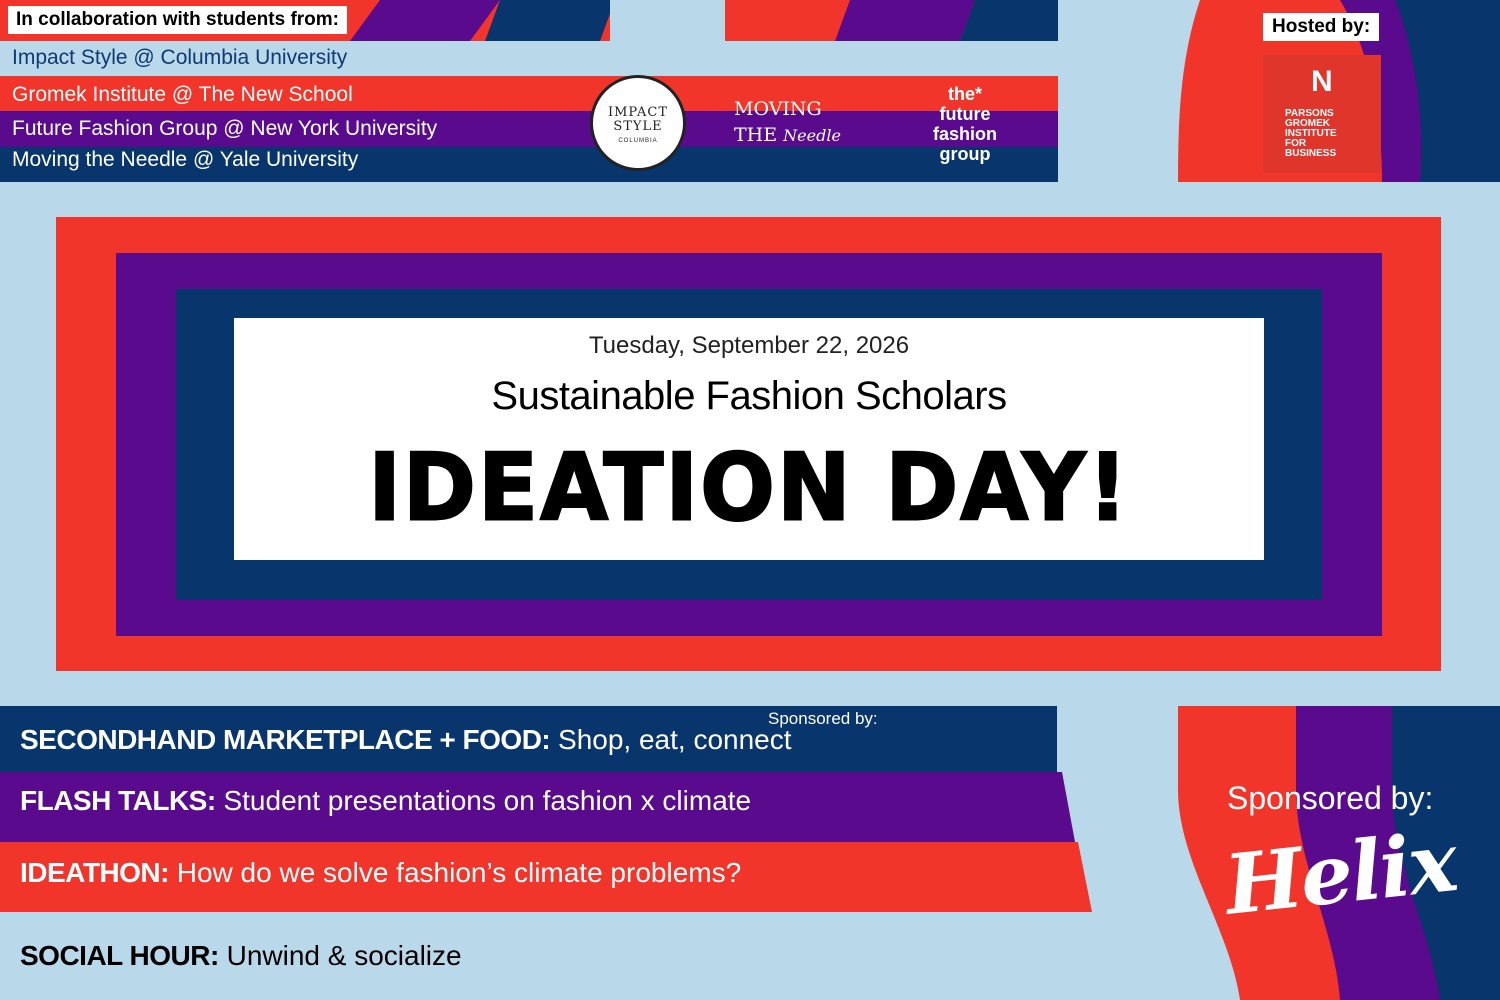  Describe the element at coordinates (94, 872) in the screenshot. I see `schedule-heading: IDEATHON:` at that location.